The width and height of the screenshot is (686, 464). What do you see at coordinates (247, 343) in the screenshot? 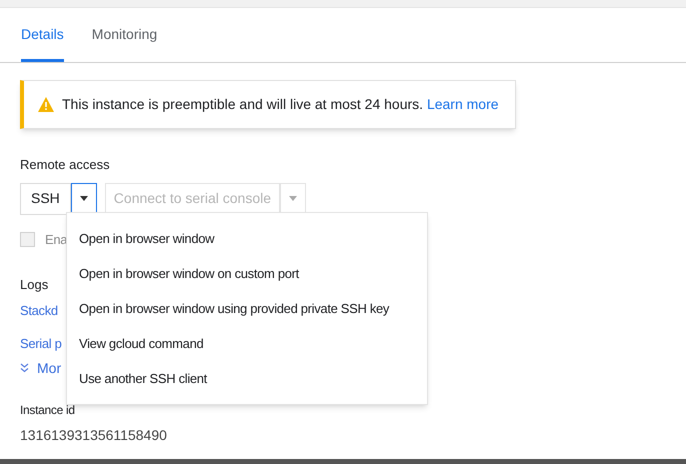
I see `menu-item: View gcloud command` at bounding box center [247, 343].